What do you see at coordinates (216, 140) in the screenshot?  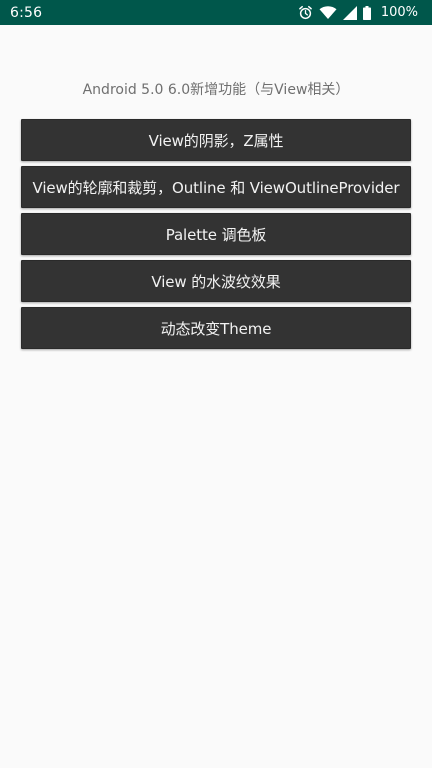 I see `shadow-z-button: View的阴影，Z属性` at bounding box center [216, 140].